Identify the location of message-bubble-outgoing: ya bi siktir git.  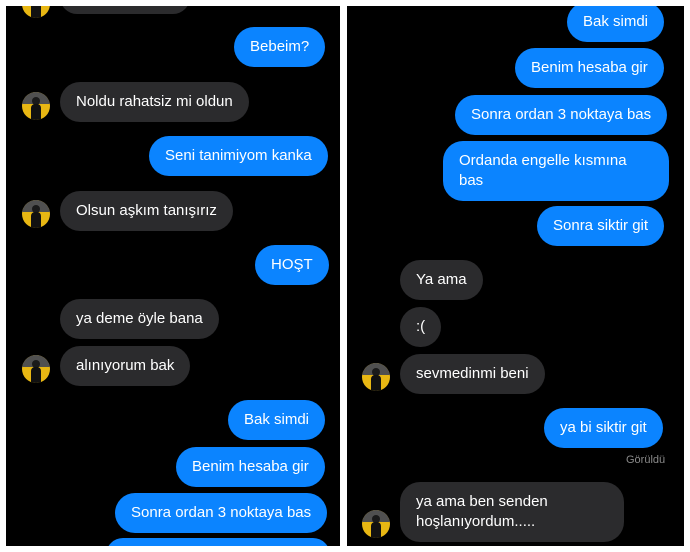
(603, 428).